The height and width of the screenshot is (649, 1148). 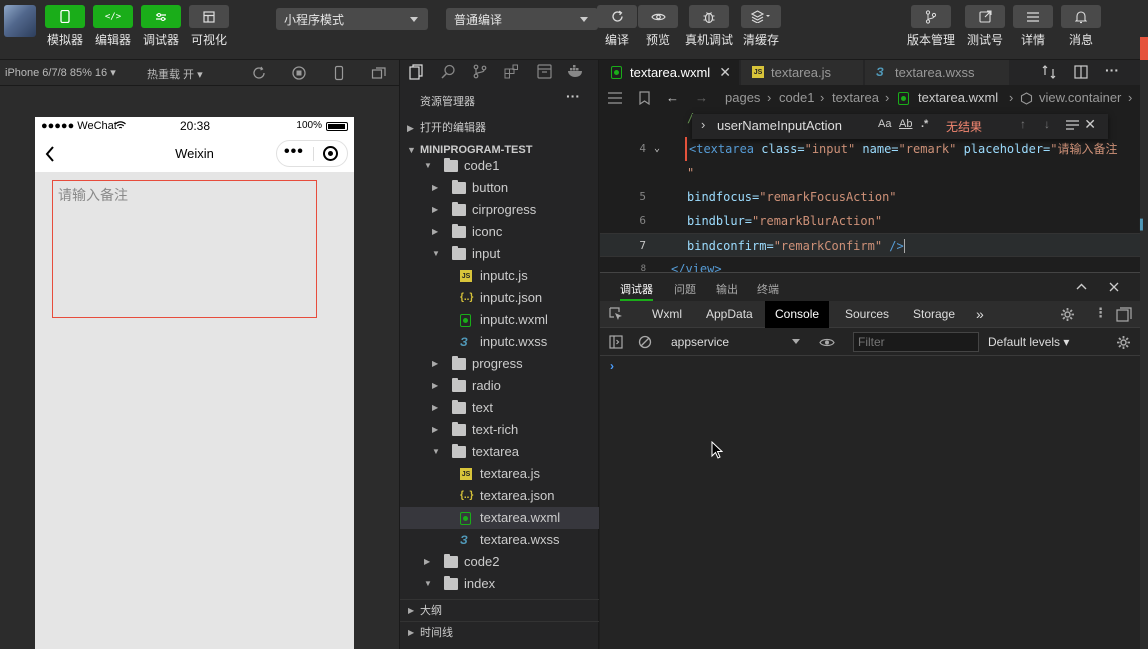 What do you see at coordinates (499, 320) in the screenshot?
I see `tree-file: inputc.wxml` at bounding box center [499, 320].